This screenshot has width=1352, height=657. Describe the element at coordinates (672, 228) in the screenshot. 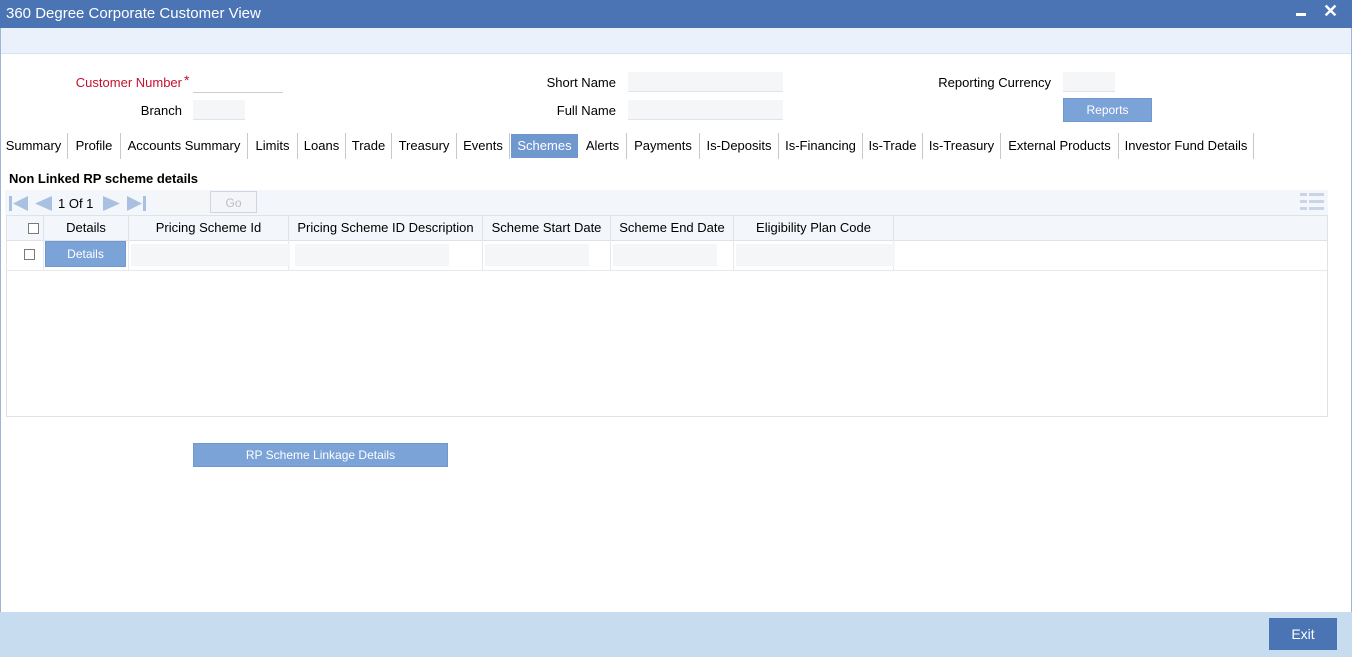

I see `column-header-end-date: Scheme End Date` at that location.